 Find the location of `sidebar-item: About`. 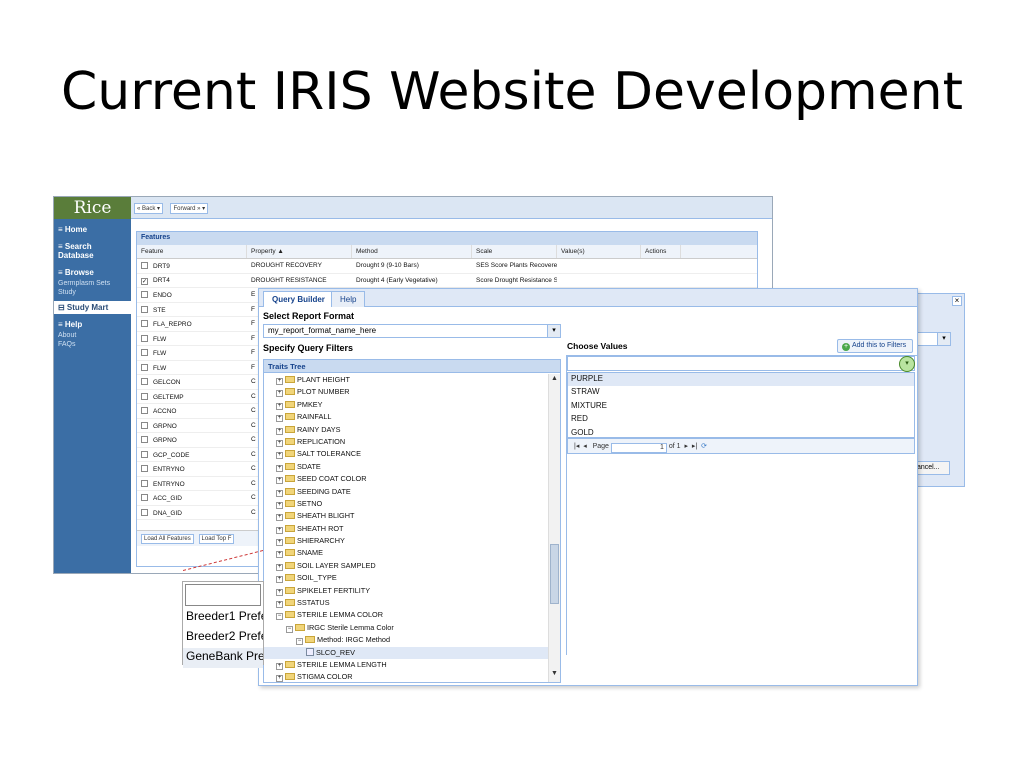

sidebar-item: About is located at coordinates (92, 335).